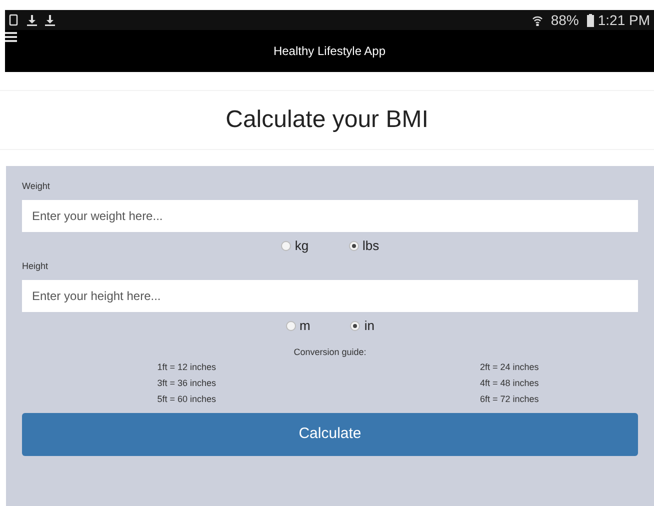 Image resolution: width=654 pixels, height=506 pixels. I want to click on tablet-icon, so click(14, 20).